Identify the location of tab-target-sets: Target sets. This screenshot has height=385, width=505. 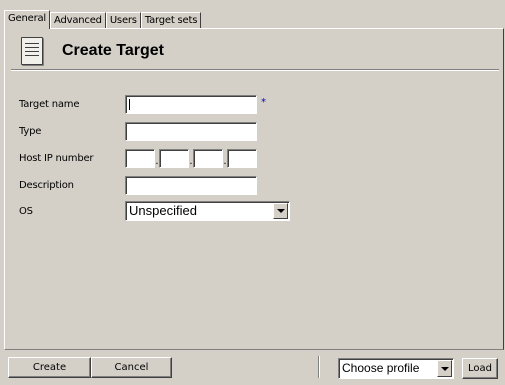
(171, 20).